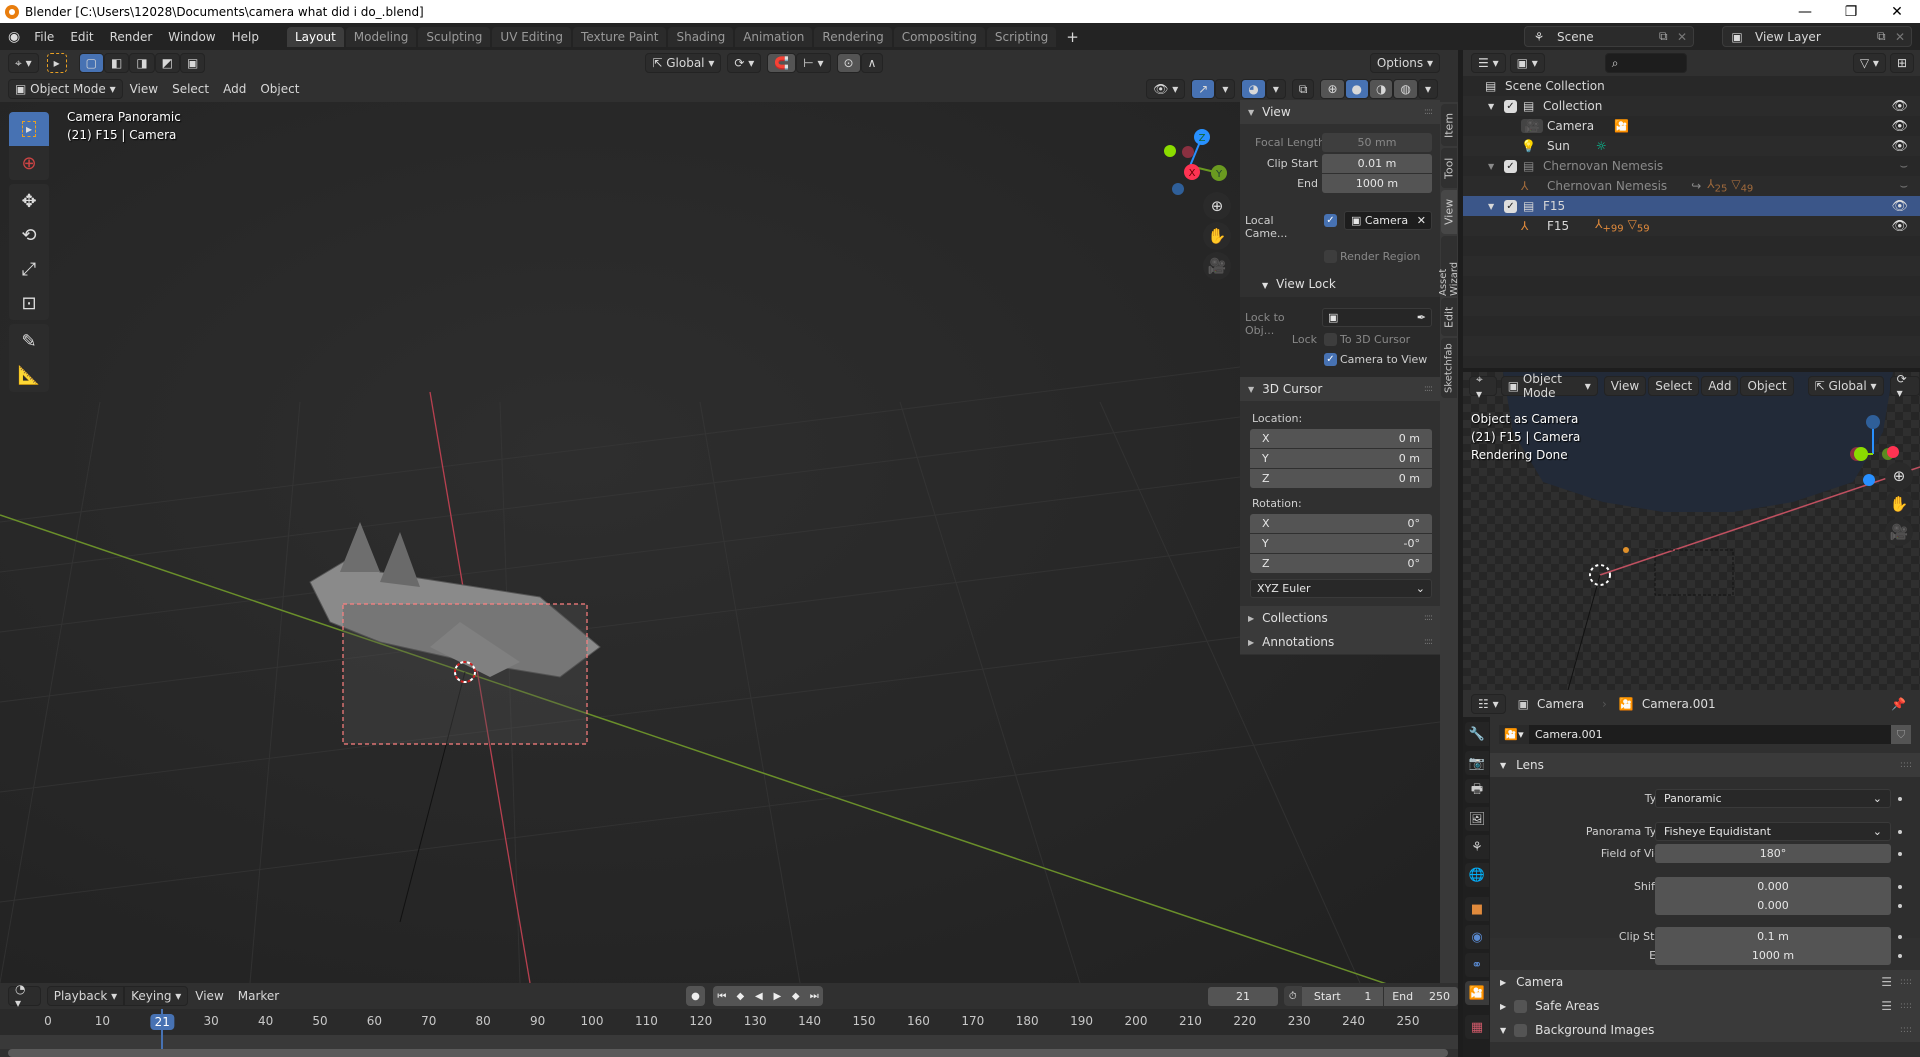  I want to click on maximize-button: ❐, so click(1851, 12).